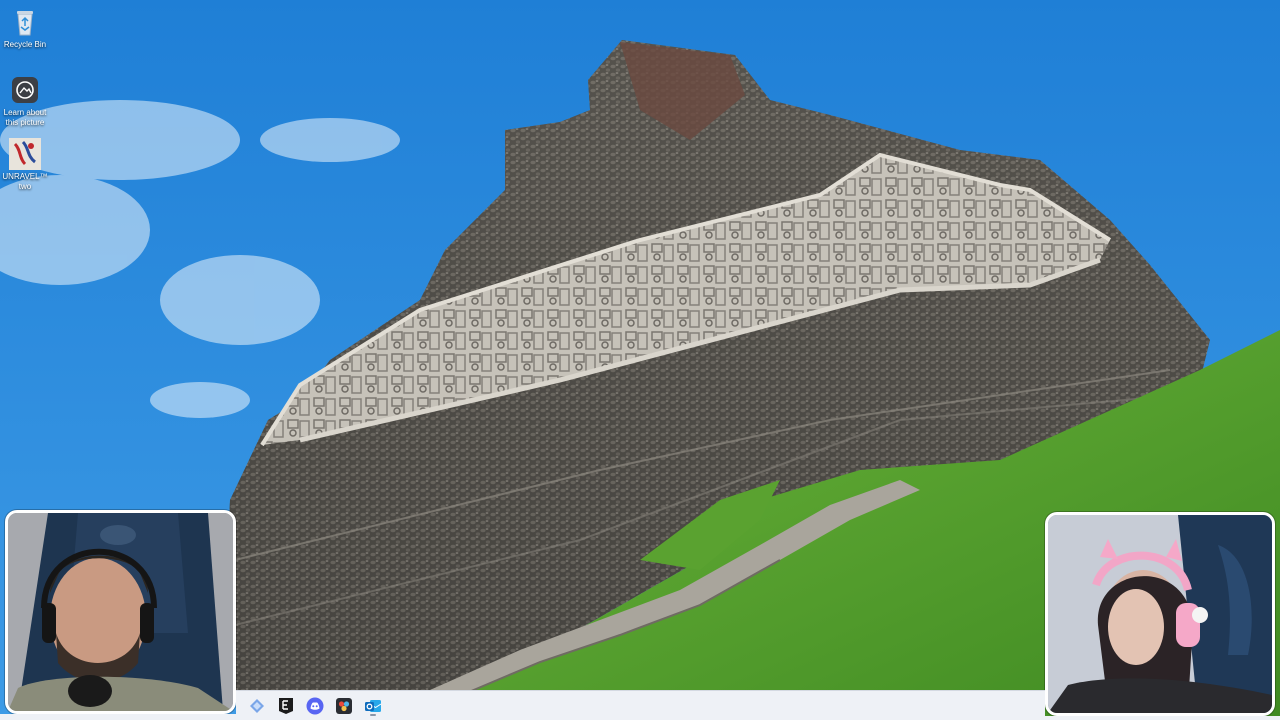  Describe the element at coordinates (25, 44) in the screenshot. I see `desktop-icon-label: Recycle Bin` at that location.